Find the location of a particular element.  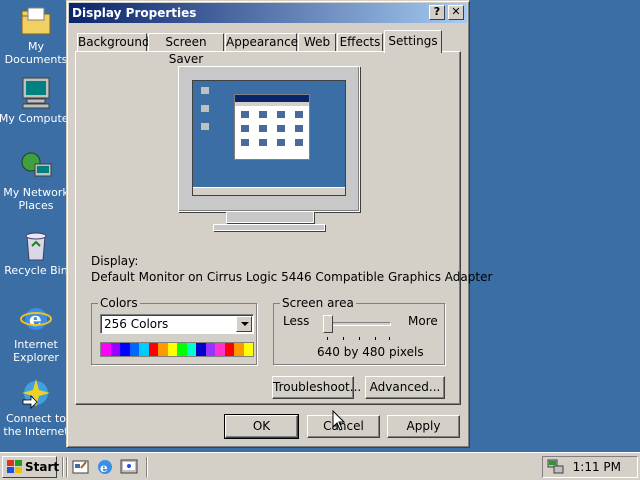

network-tray-icon is located at coordinates (556, 468).